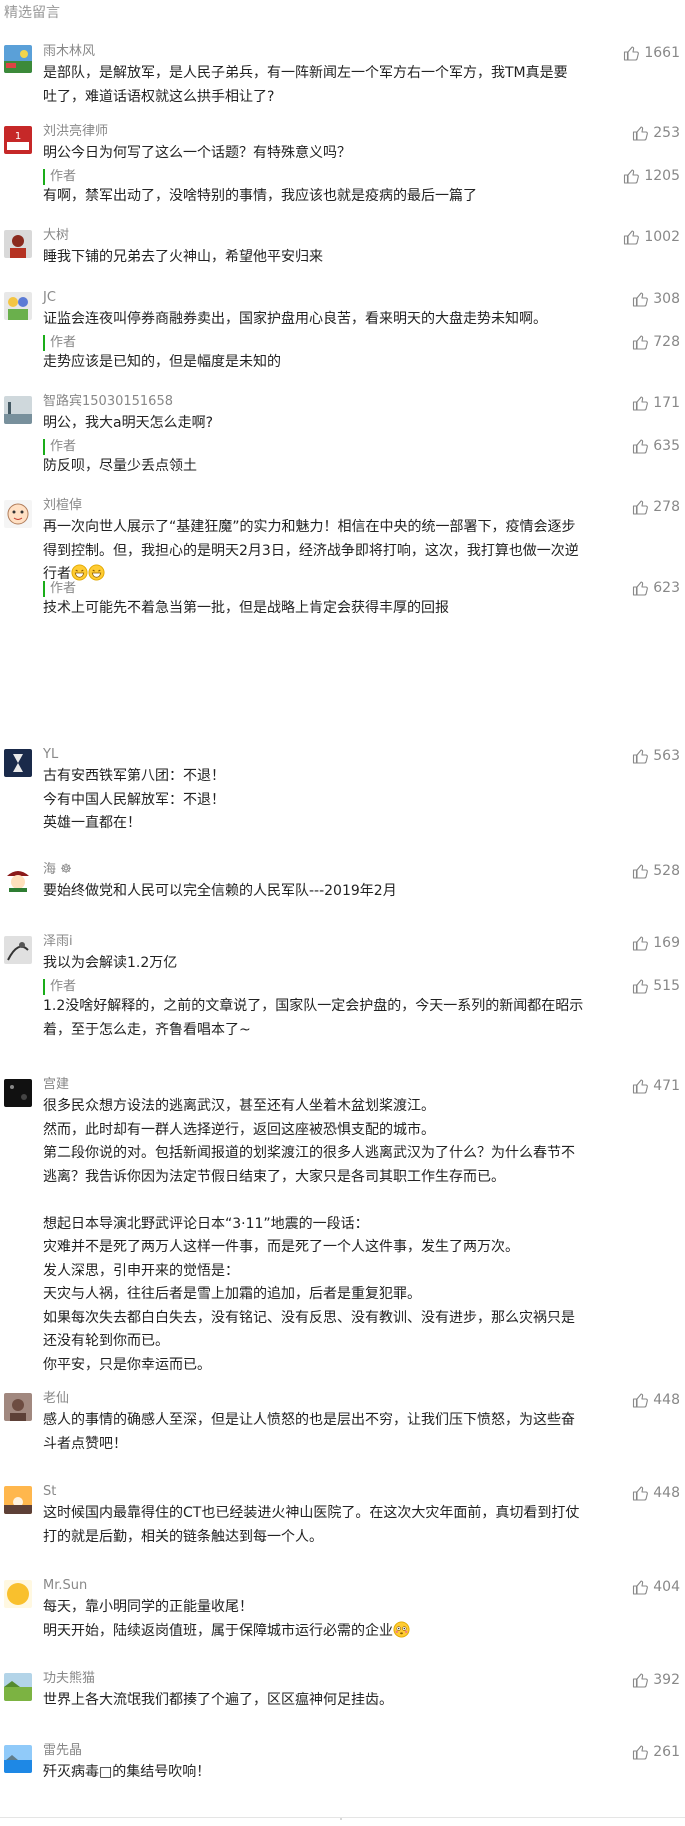  I want to click on like-button: 308, so click(656, 299).